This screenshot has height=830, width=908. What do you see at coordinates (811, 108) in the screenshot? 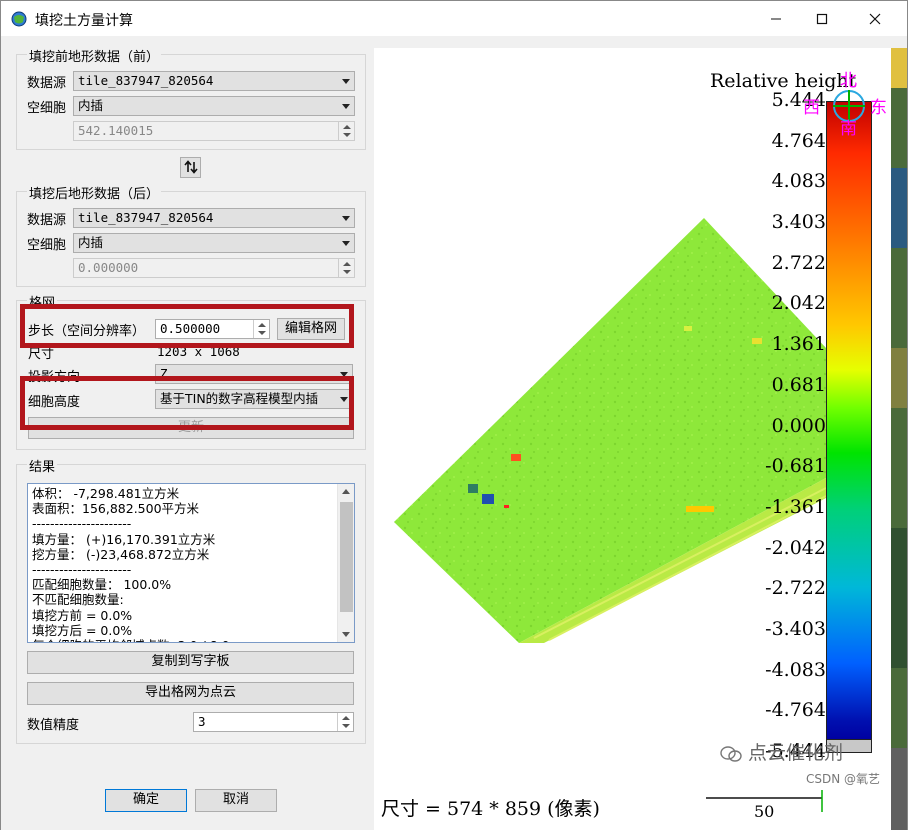
I see `compass-west: 西` at bounding box center [811, 108].